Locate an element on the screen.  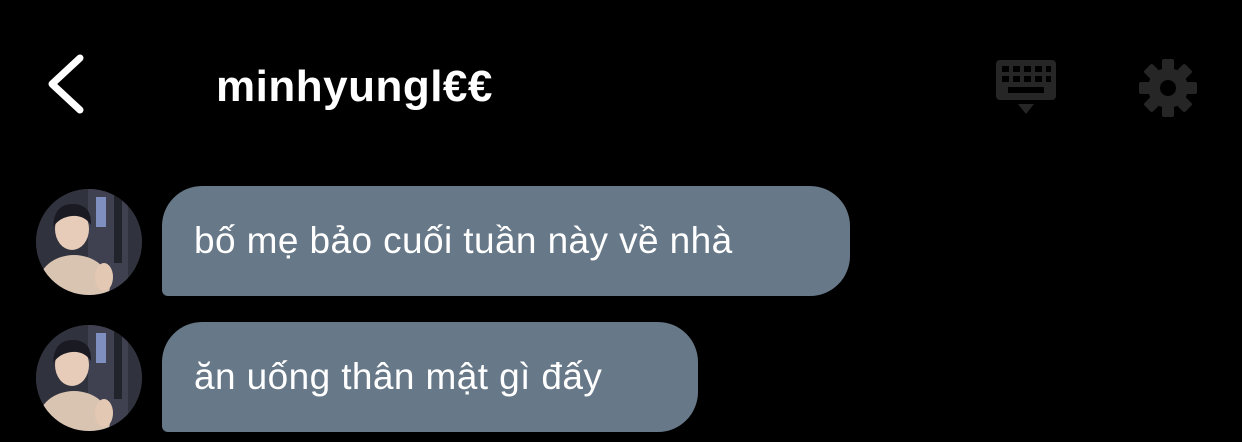
chat-title: minhyungl€€ is located at coordinates (354, 86).